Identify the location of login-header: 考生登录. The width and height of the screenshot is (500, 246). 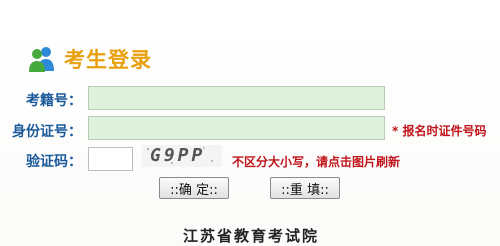
(90, 59).